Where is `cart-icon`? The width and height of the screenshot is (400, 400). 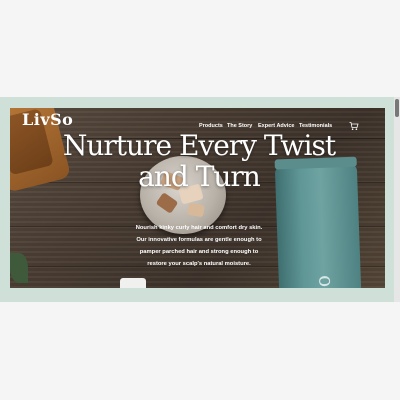 cart-icon is located at coordinates (354, 126).